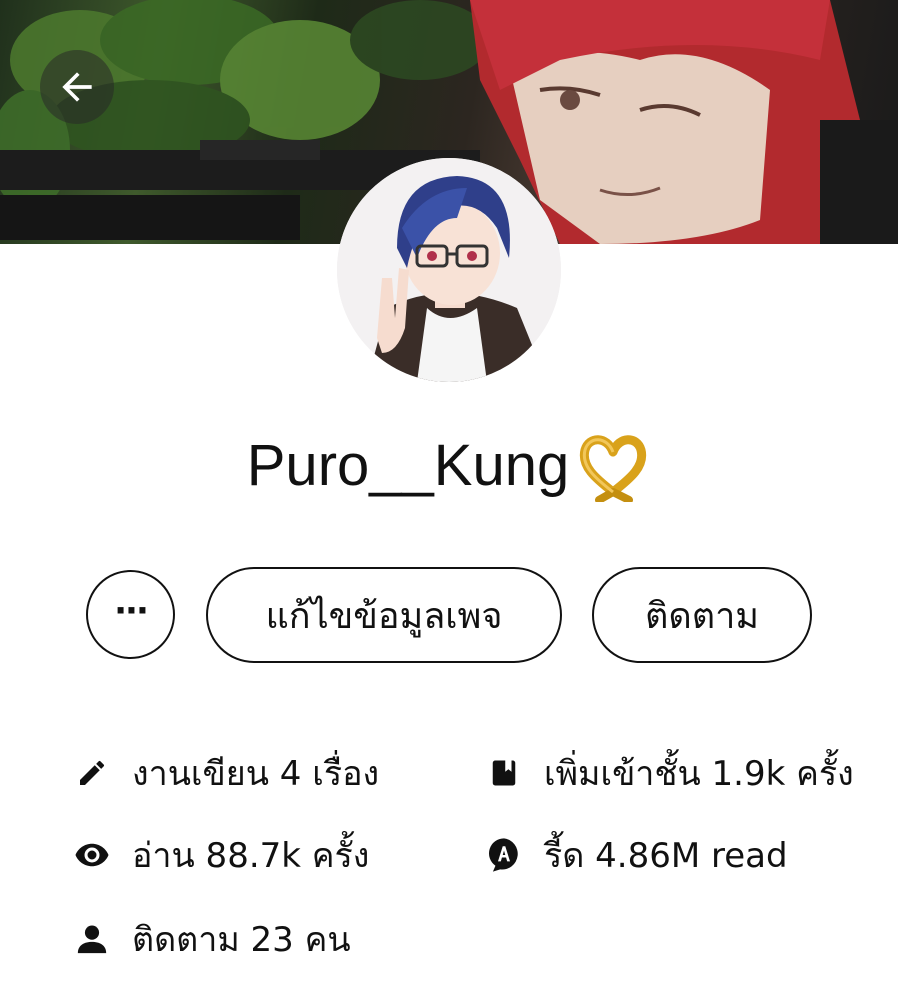  What do you see at coordinates (666, 856) in the screenshot?
I see `stat-reed-text: รี้ด 4.86M read` at bounding box center [666, 856].